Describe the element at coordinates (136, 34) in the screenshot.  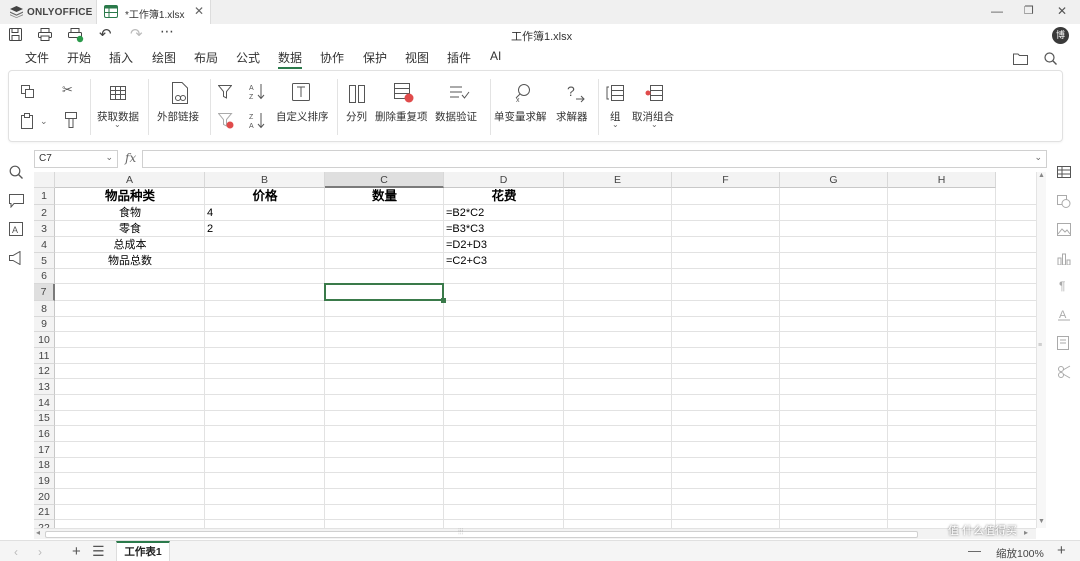
I see `redo-icon: ↷` at that location.